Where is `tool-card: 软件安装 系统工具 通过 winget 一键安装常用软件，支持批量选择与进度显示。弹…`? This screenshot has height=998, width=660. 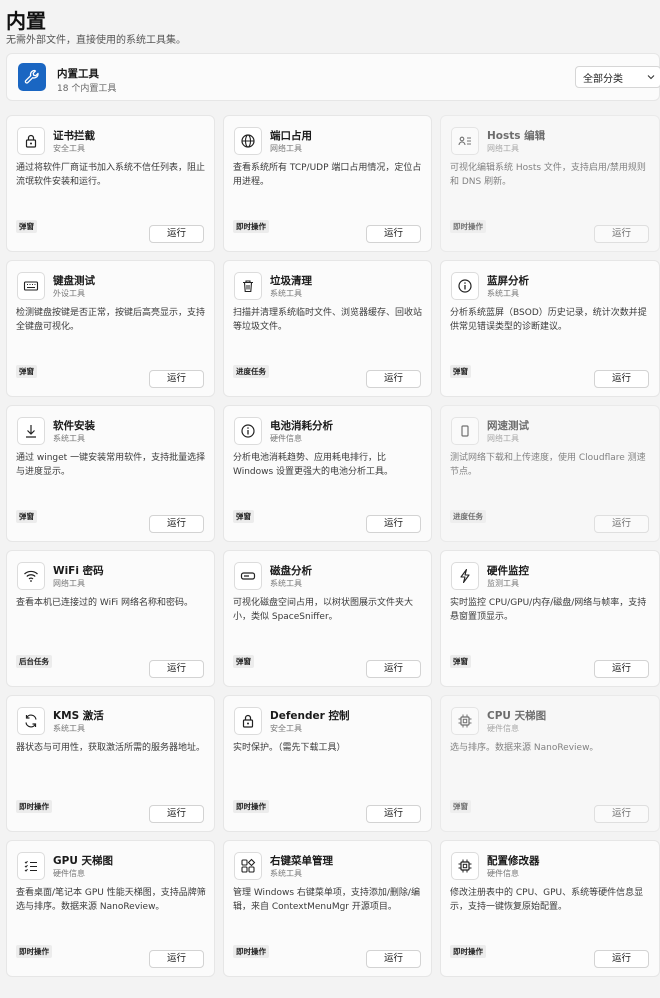 tool-card: 软件安装 系统工具 通过 winget 一键安装常用软件，支持批量选择与进度显示。弹… is located at coordinates (110, 473).